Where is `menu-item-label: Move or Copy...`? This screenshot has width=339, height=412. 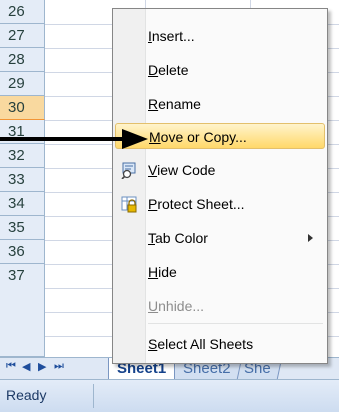 menu-item-label: Move or Copy... is located at coordinates (198, 137).